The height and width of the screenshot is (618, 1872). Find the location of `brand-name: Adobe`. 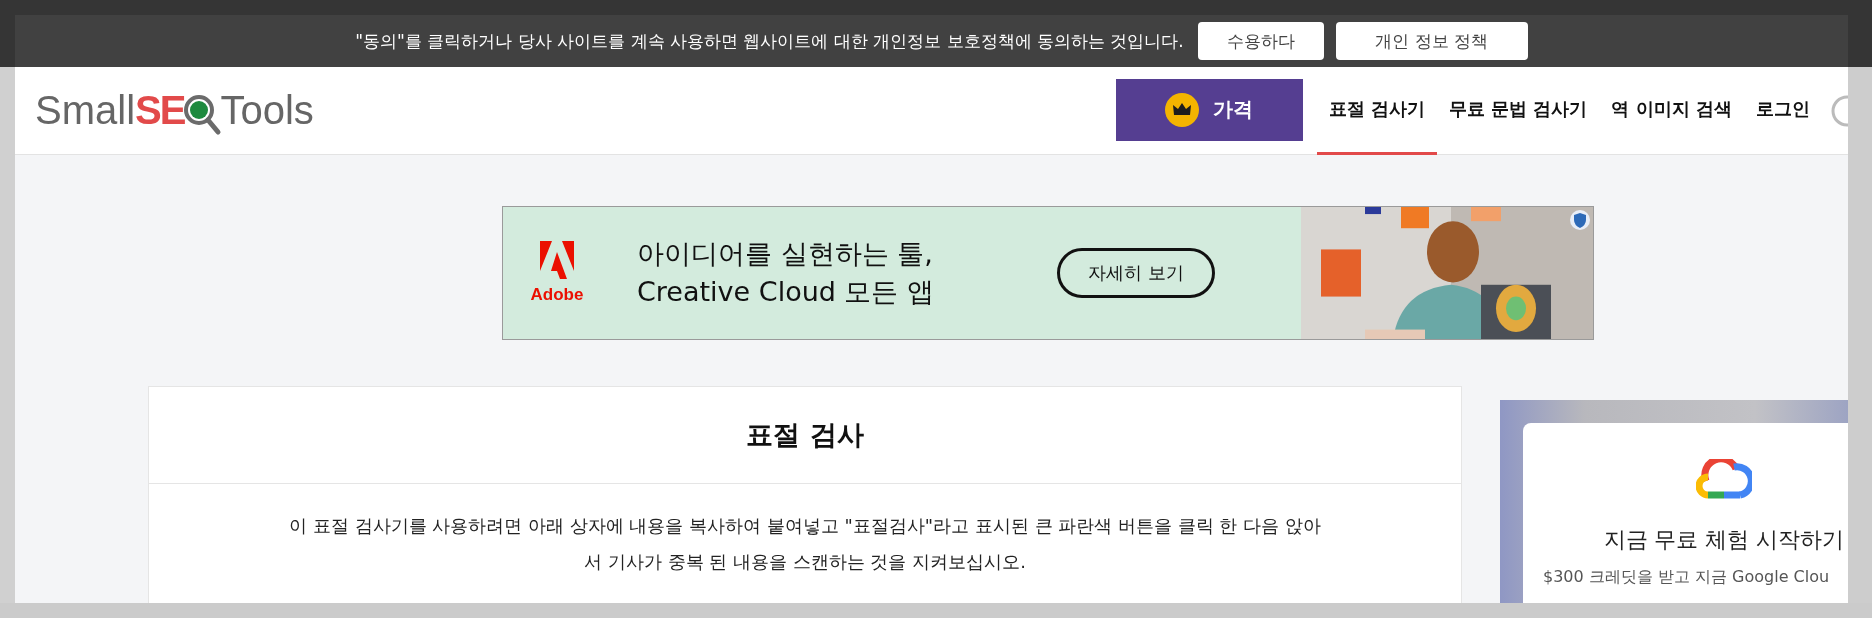

brand-name: Adobe is located at coordinates (557, 295).